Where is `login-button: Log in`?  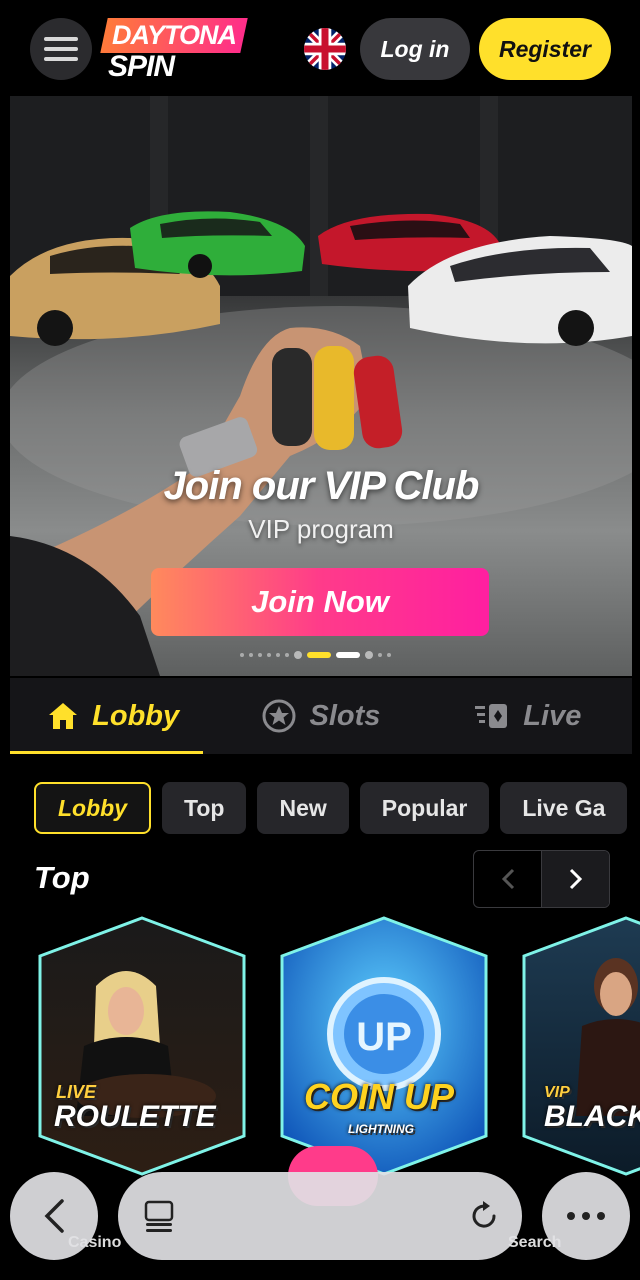 login-button: Log in is located at coordinates (415, 49).